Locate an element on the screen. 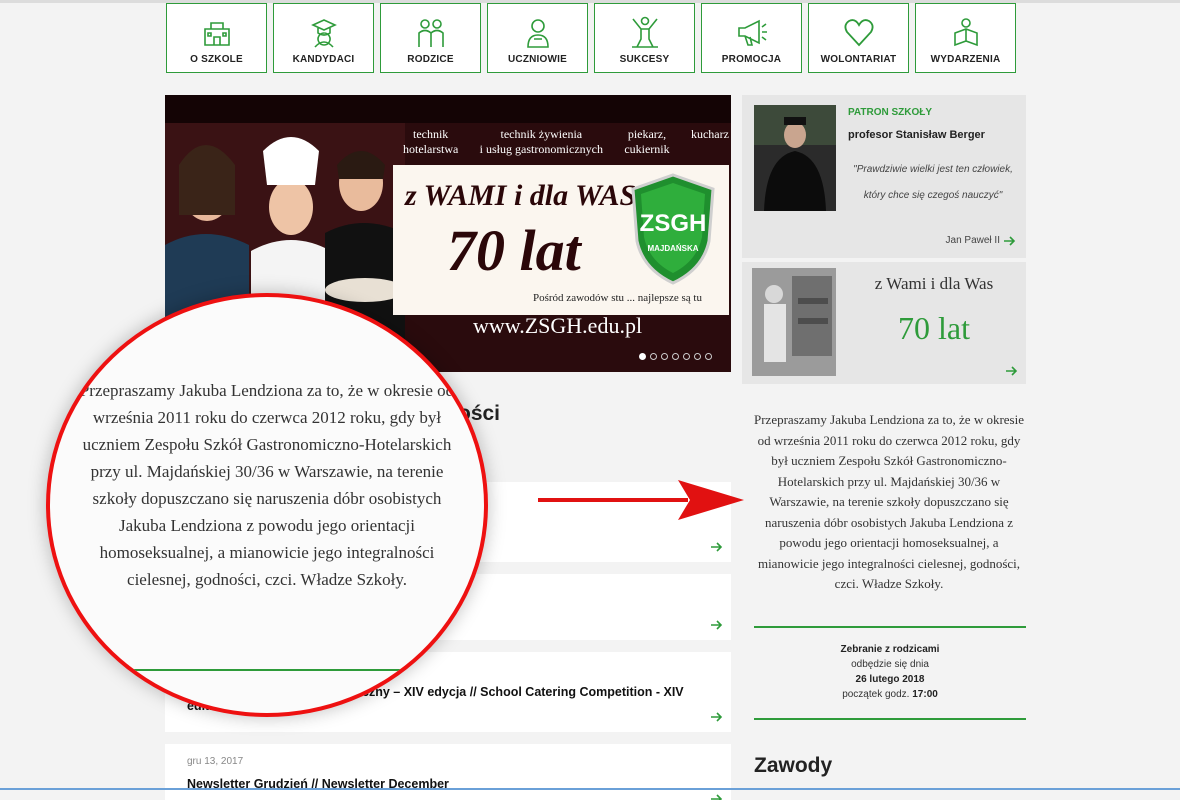 The height and width of the screenshot is (800, 1180). anniversary-box: z Wami i dla Was 70 lat is located at coordinates (884, 323).